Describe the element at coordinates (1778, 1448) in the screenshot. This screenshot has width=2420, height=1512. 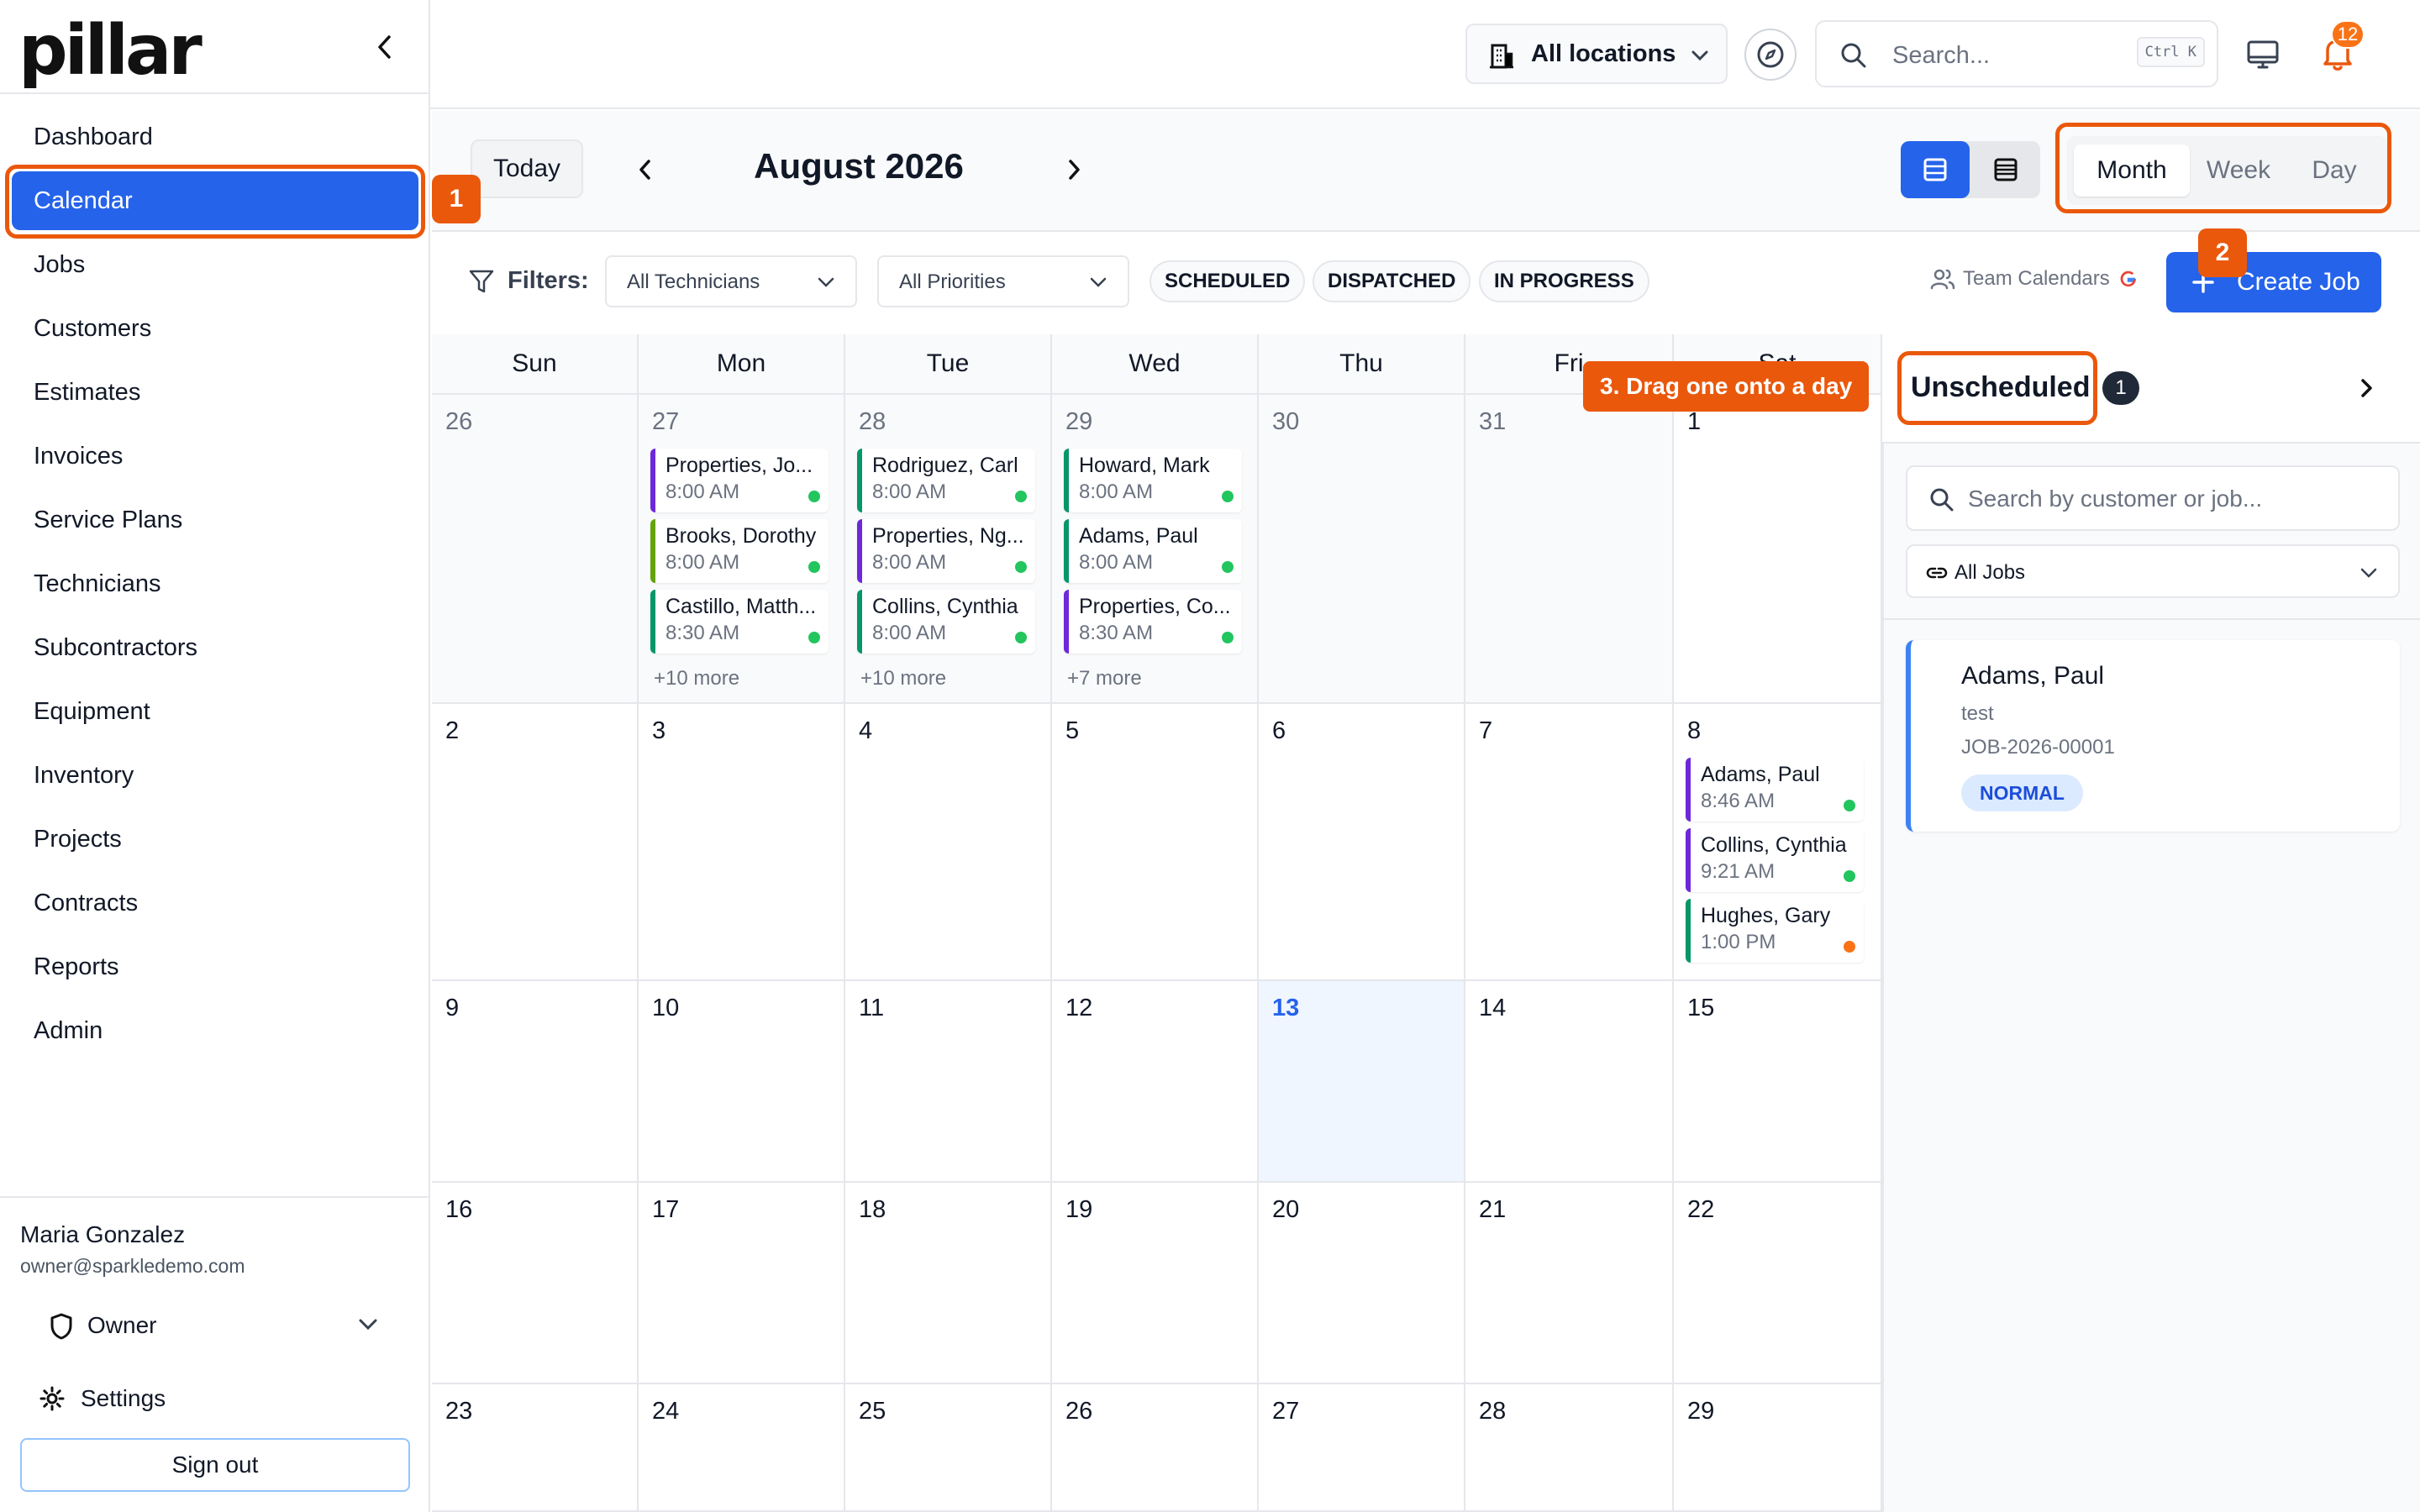
I see `day-cell: 29` at that location.